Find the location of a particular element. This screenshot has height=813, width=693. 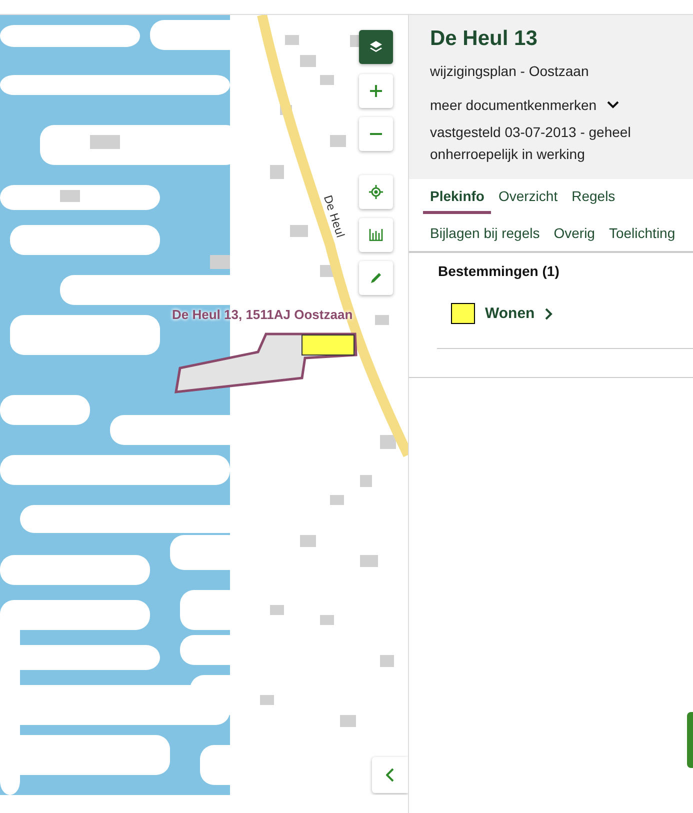

layers-icon is located at coordinates (376, 47).